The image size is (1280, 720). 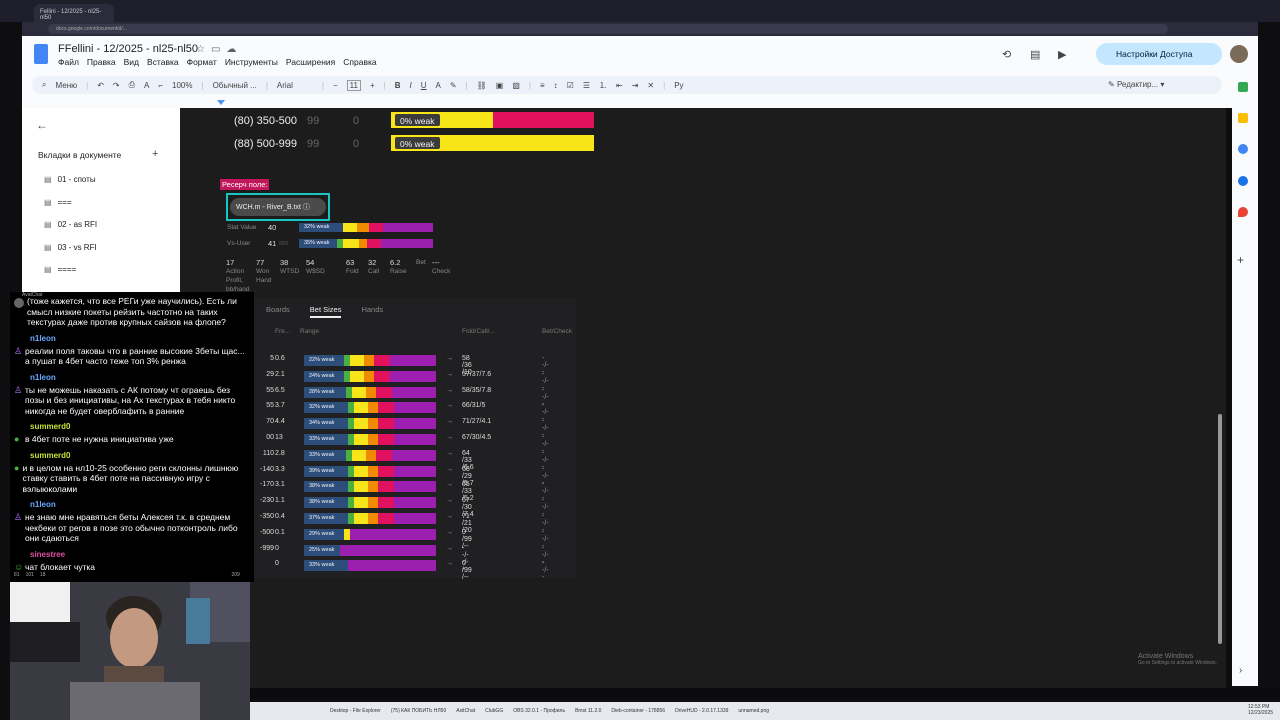 I want to click on link-icon: ⛓, so click(x=482, y=85).